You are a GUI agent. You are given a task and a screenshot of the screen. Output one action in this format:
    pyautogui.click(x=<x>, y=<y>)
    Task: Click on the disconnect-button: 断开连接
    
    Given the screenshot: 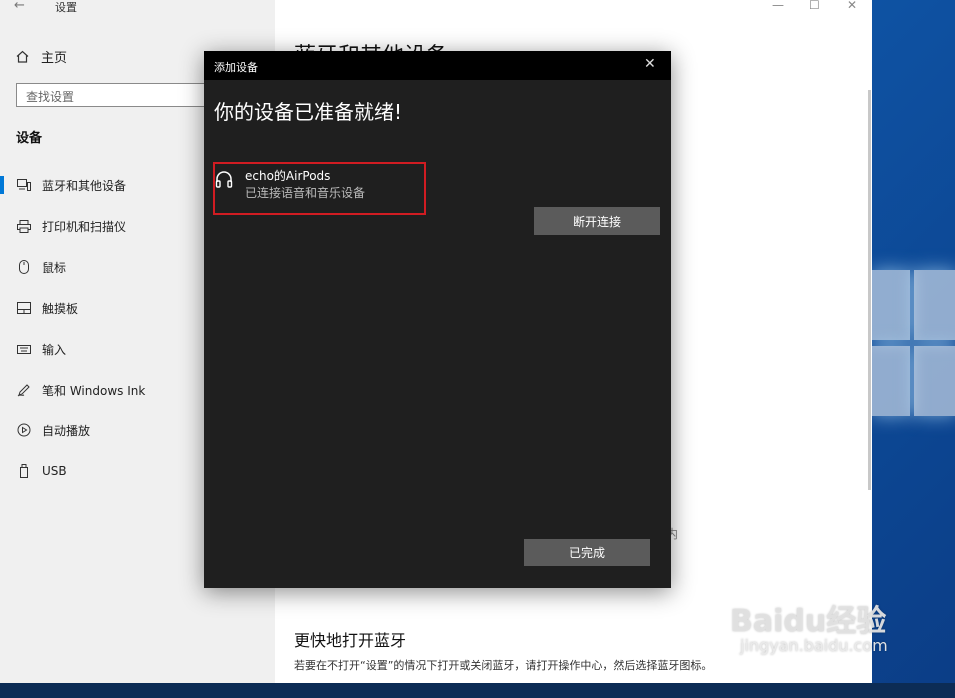 What is the action you would take?
    pyautogui.click(x=597, y=221)
    